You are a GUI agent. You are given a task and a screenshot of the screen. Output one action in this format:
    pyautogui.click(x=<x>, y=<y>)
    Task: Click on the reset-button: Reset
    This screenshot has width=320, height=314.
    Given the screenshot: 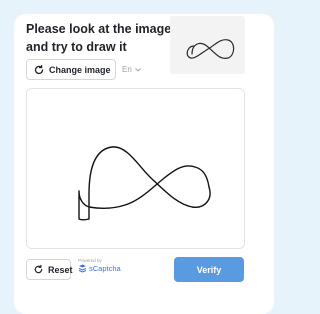 What is the action you would take?
    pyautogui.click(x=49, y=269)
    